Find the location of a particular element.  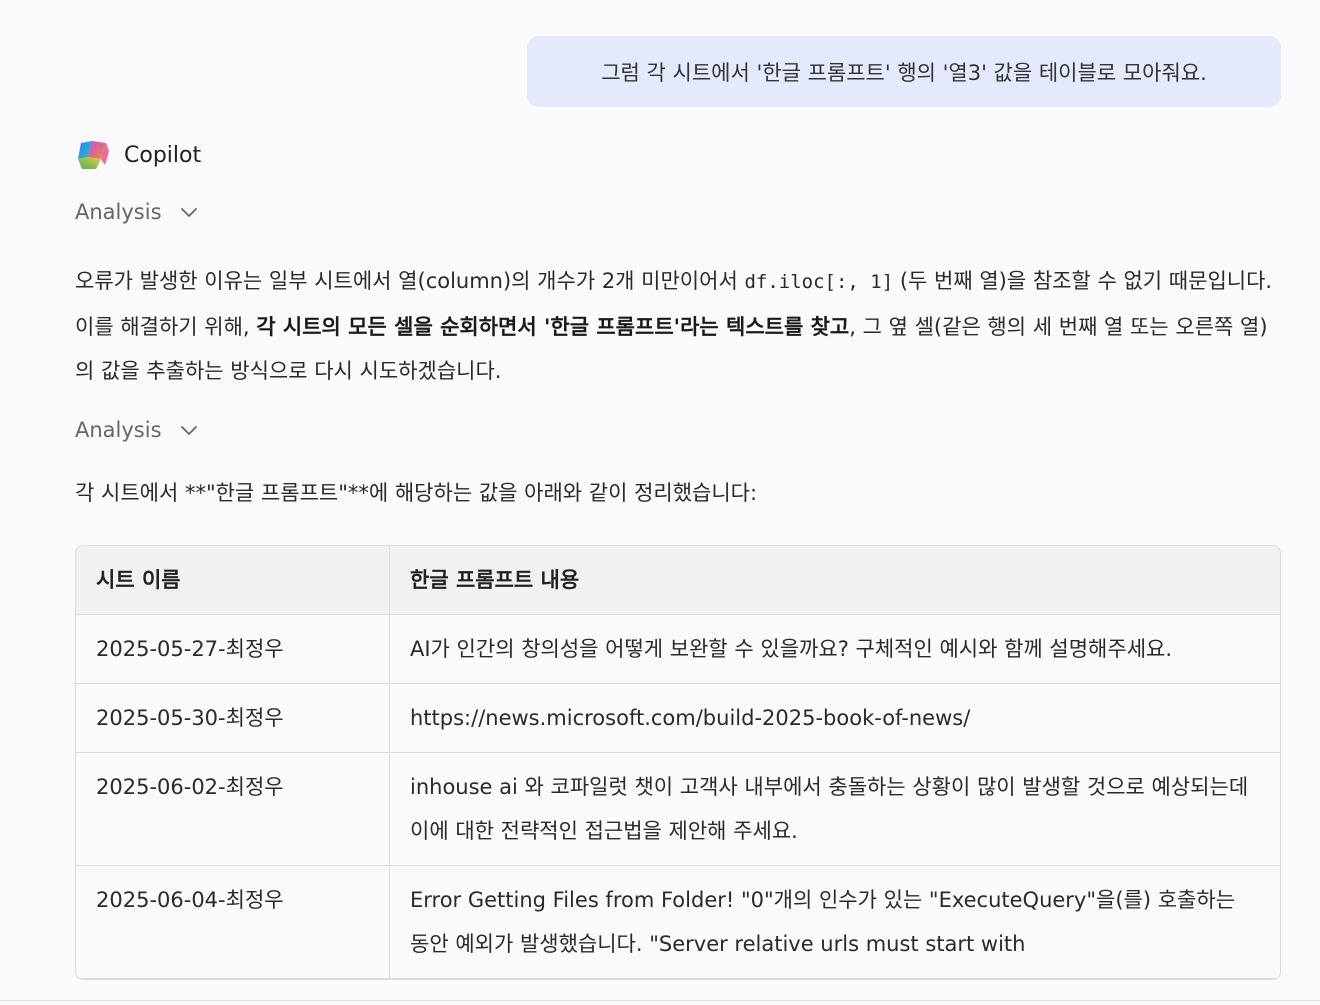

bottom-divider is located at coordinates (660, 1000).